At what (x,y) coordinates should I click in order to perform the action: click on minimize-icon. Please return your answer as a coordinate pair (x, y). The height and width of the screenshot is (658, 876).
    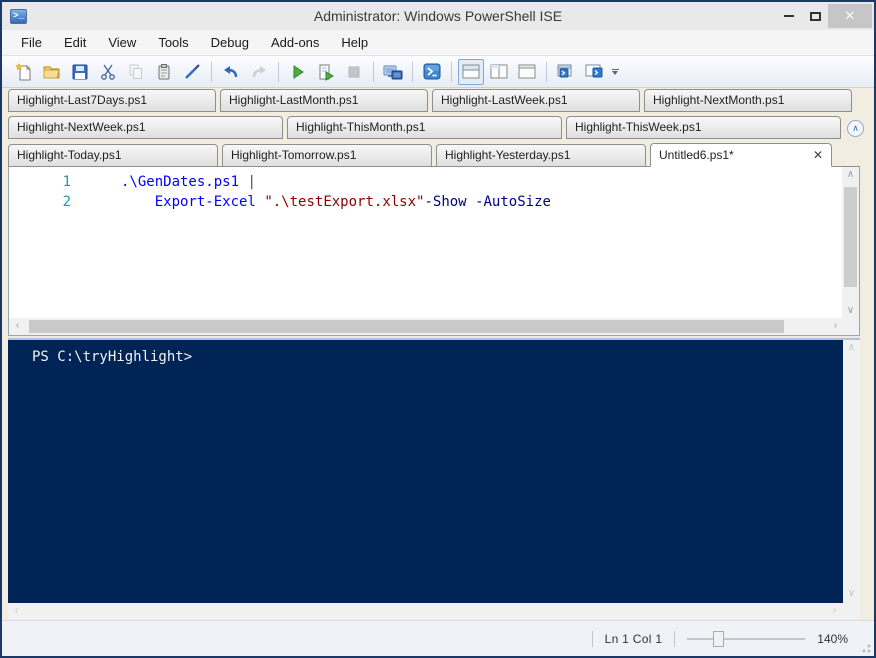
    Looking at the image, I should click on (789, 16).